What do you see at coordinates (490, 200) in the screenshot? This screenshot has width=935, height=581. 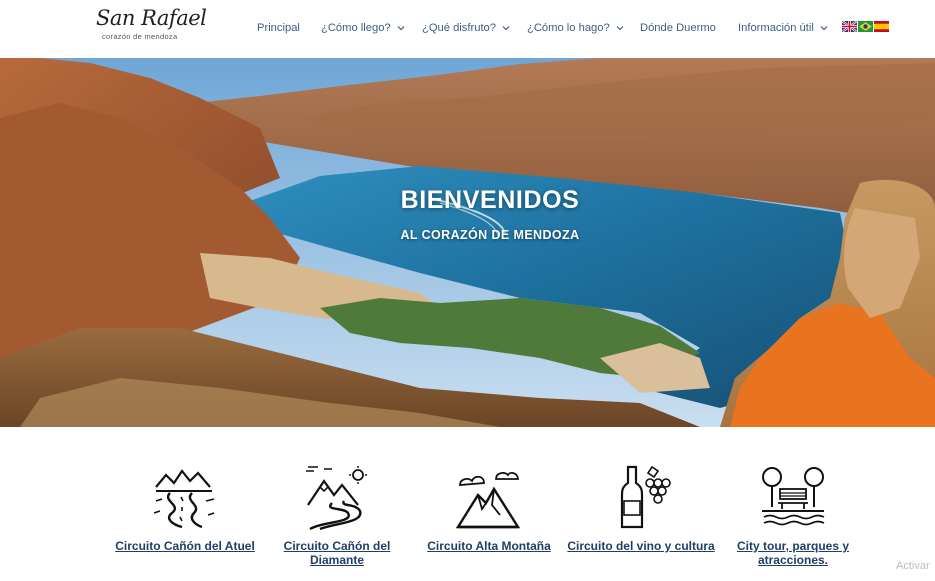 I see `hero-title: BIENVENIDOS` at bounding box center [490, 200].